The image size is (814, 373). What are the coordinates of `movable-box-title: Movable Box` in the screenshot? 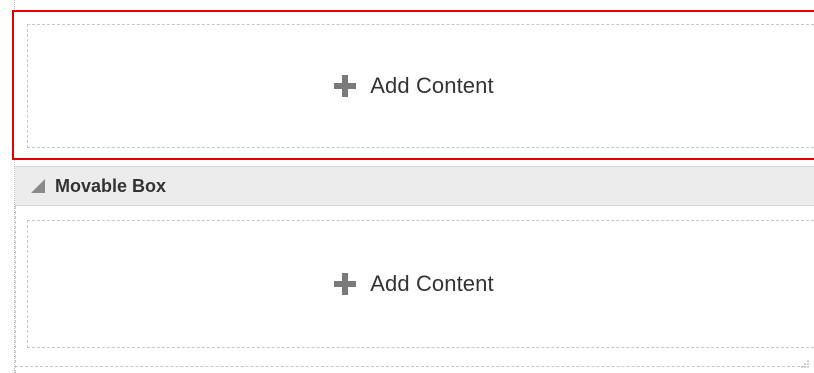 It's located at (111, 185).